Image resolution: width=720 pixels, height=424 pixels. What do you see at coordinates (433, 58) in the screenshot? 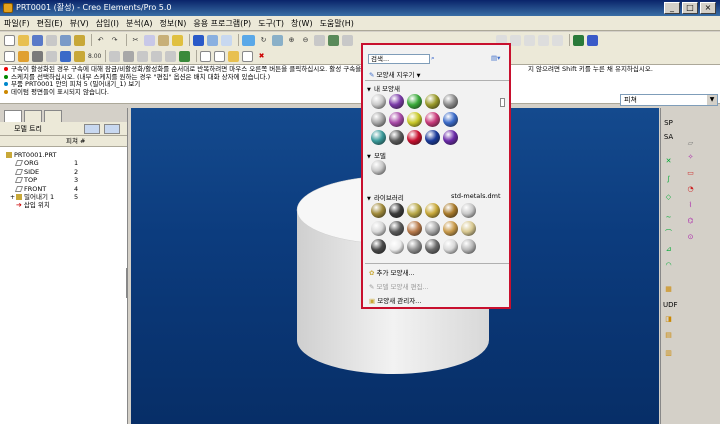
I see `search-icon: ⌕` at bounding box center [433, 58].